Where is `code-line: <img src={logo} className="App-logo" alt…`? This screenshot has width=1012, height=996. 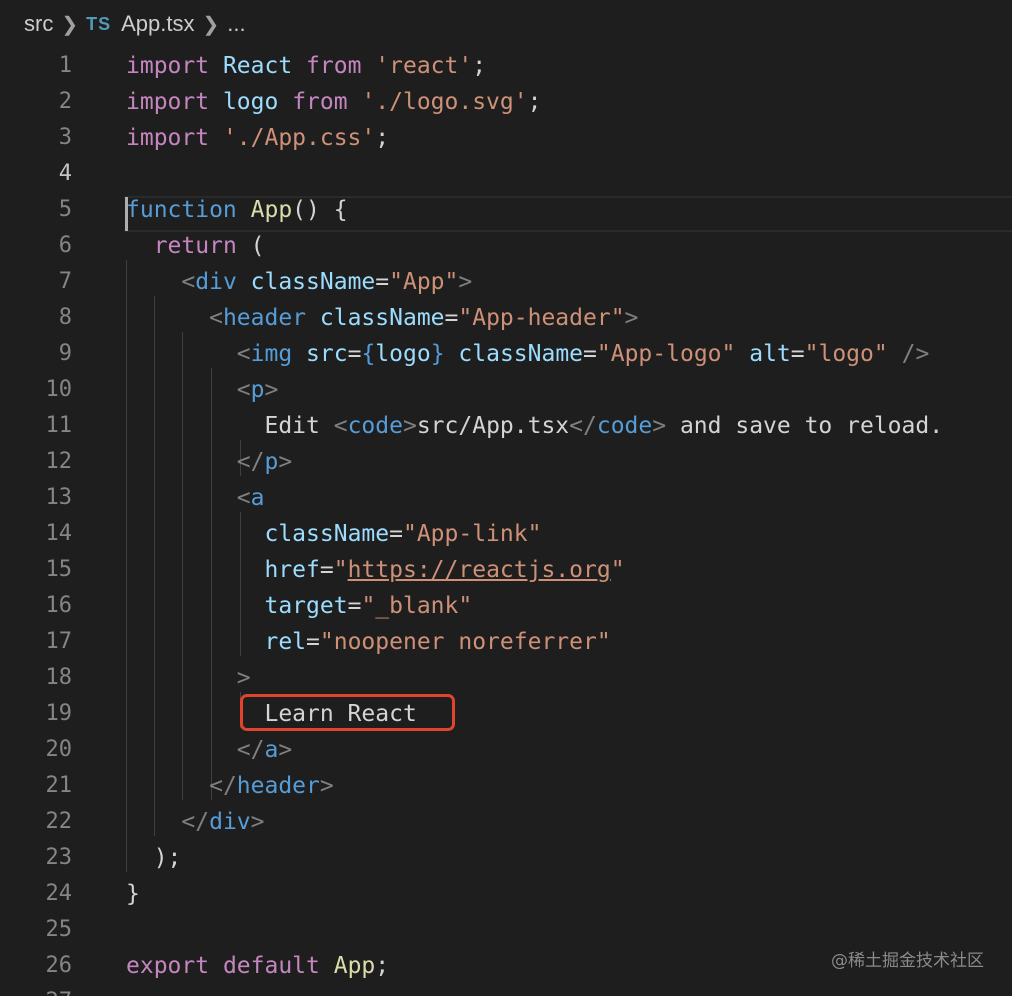
code-line: <img src={logo} className="App-logo" alt… is located at coordinates (528, 354).